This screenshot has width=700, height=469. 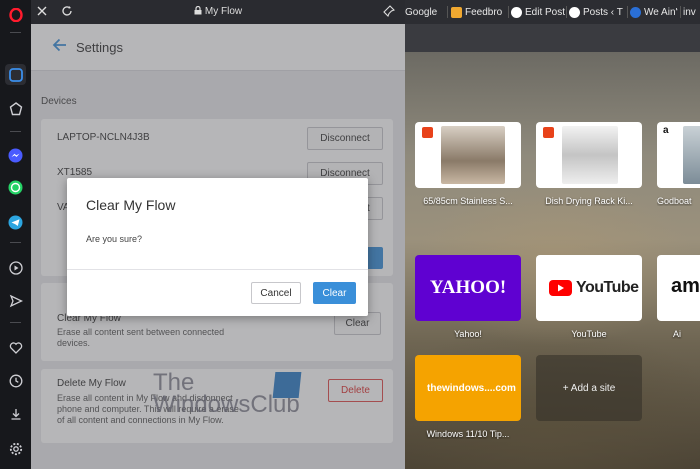 I want to click on panel-title-text: My Flow, so click(x=223, y=11).